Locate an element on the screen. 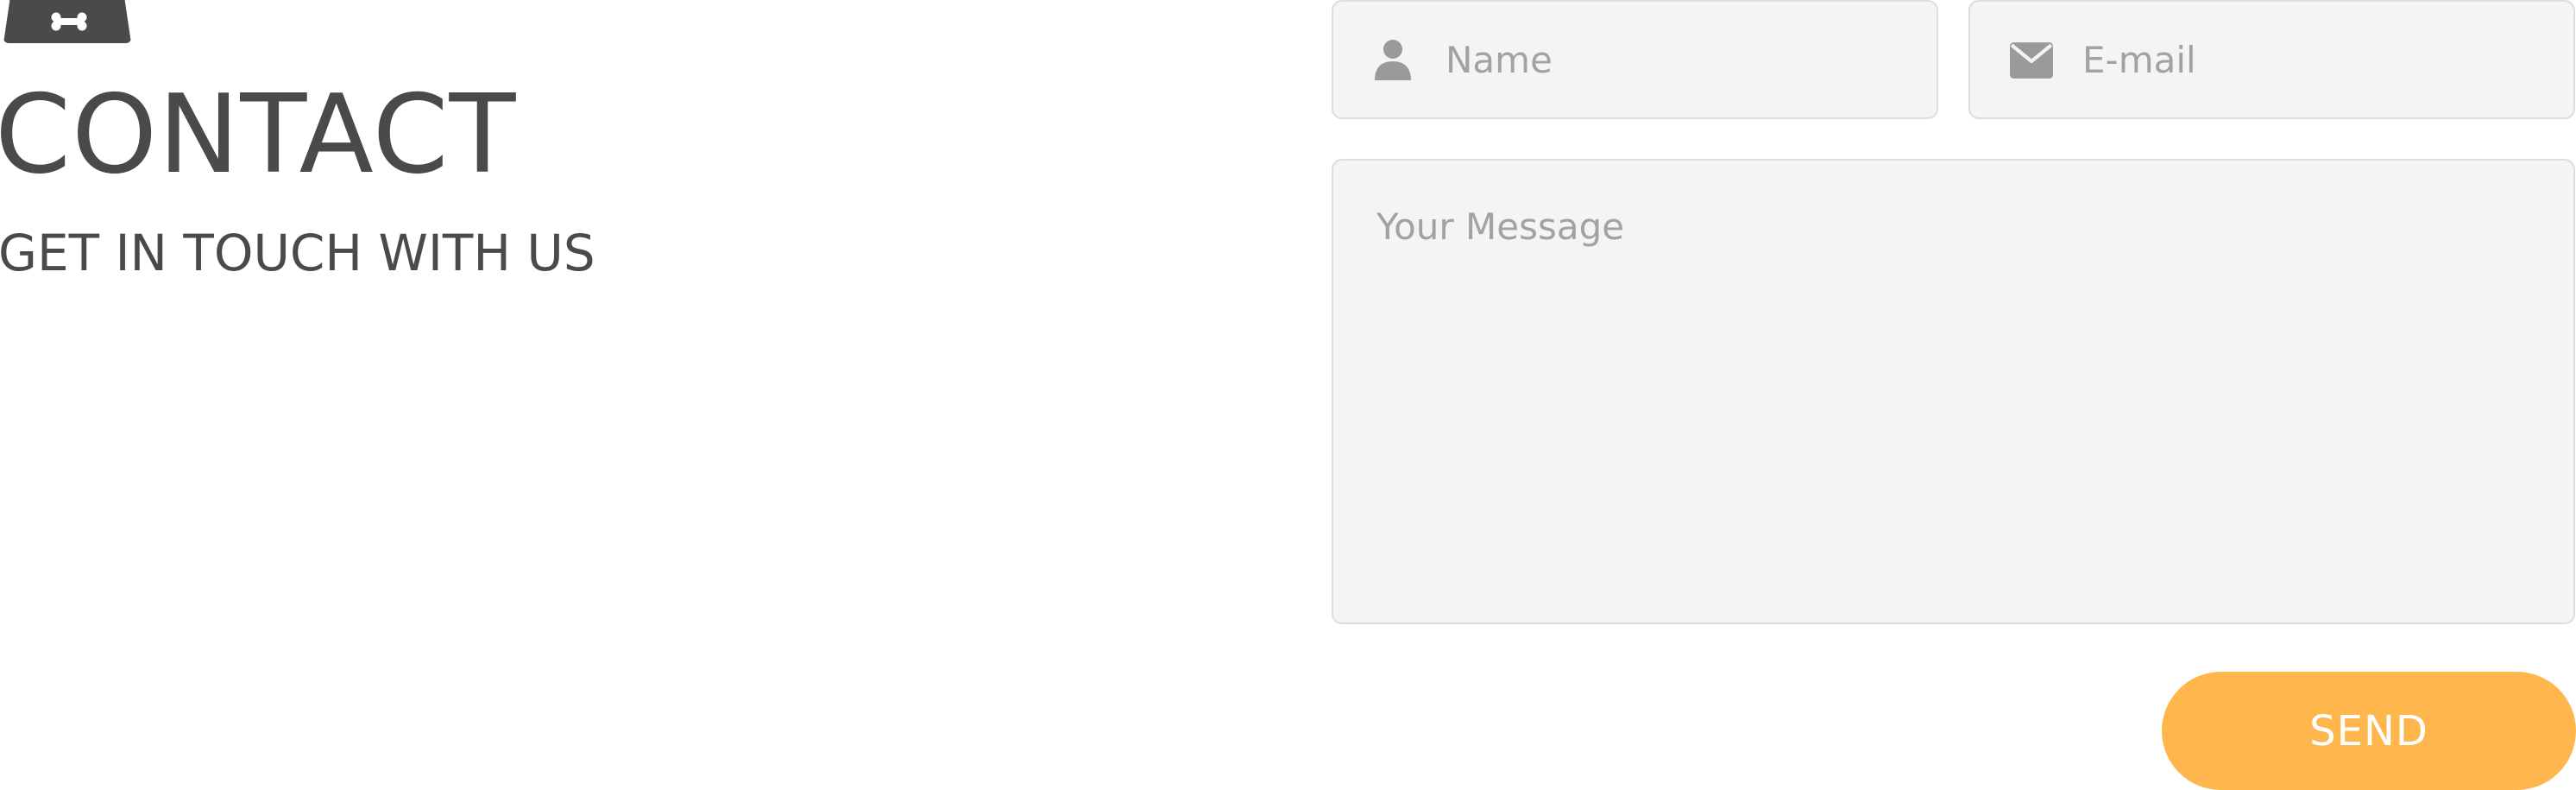 This screenshot has width=2576, height=790. name-input is located at coordinates (1683, 59).